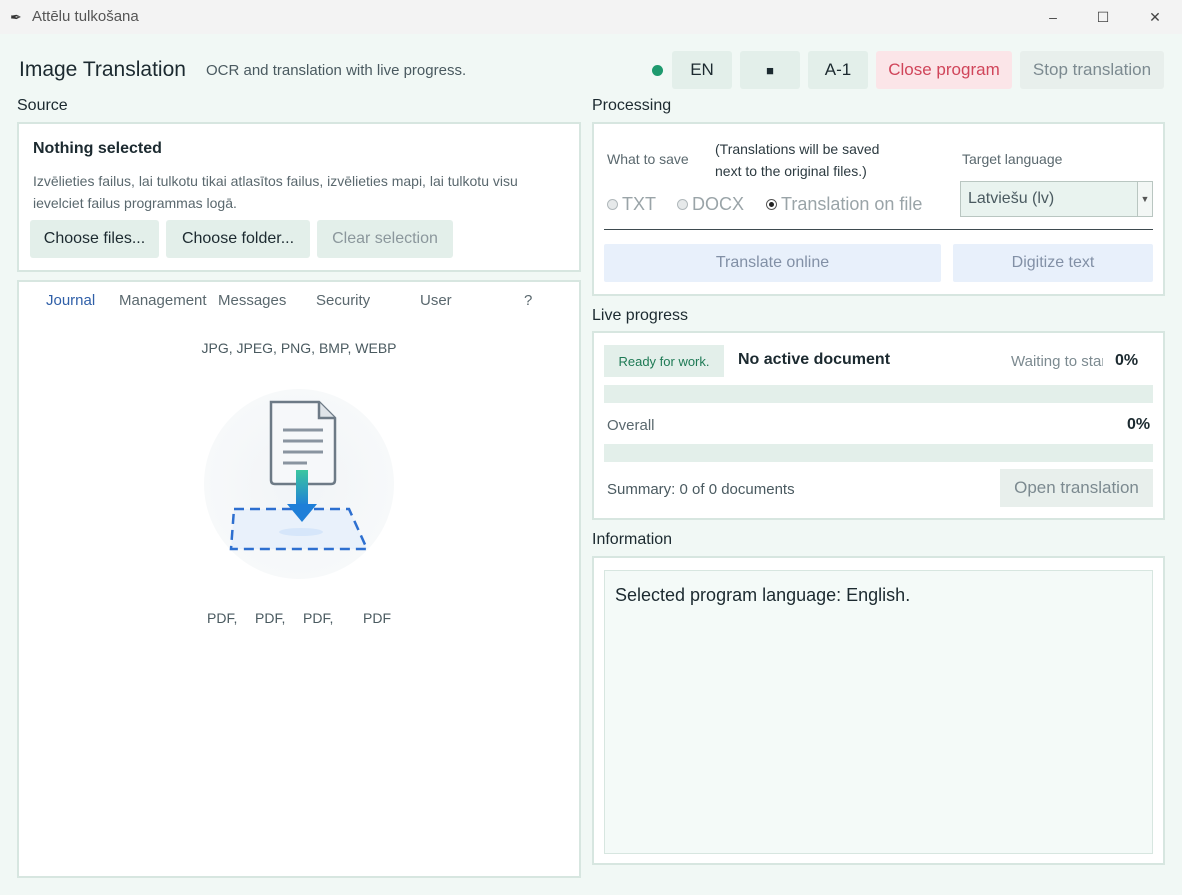  What do you see at coordinates (852, 204) in the screenshot?
I see `radio-translation-on-file-label: Translation on file` at bounding box center [852, 204].